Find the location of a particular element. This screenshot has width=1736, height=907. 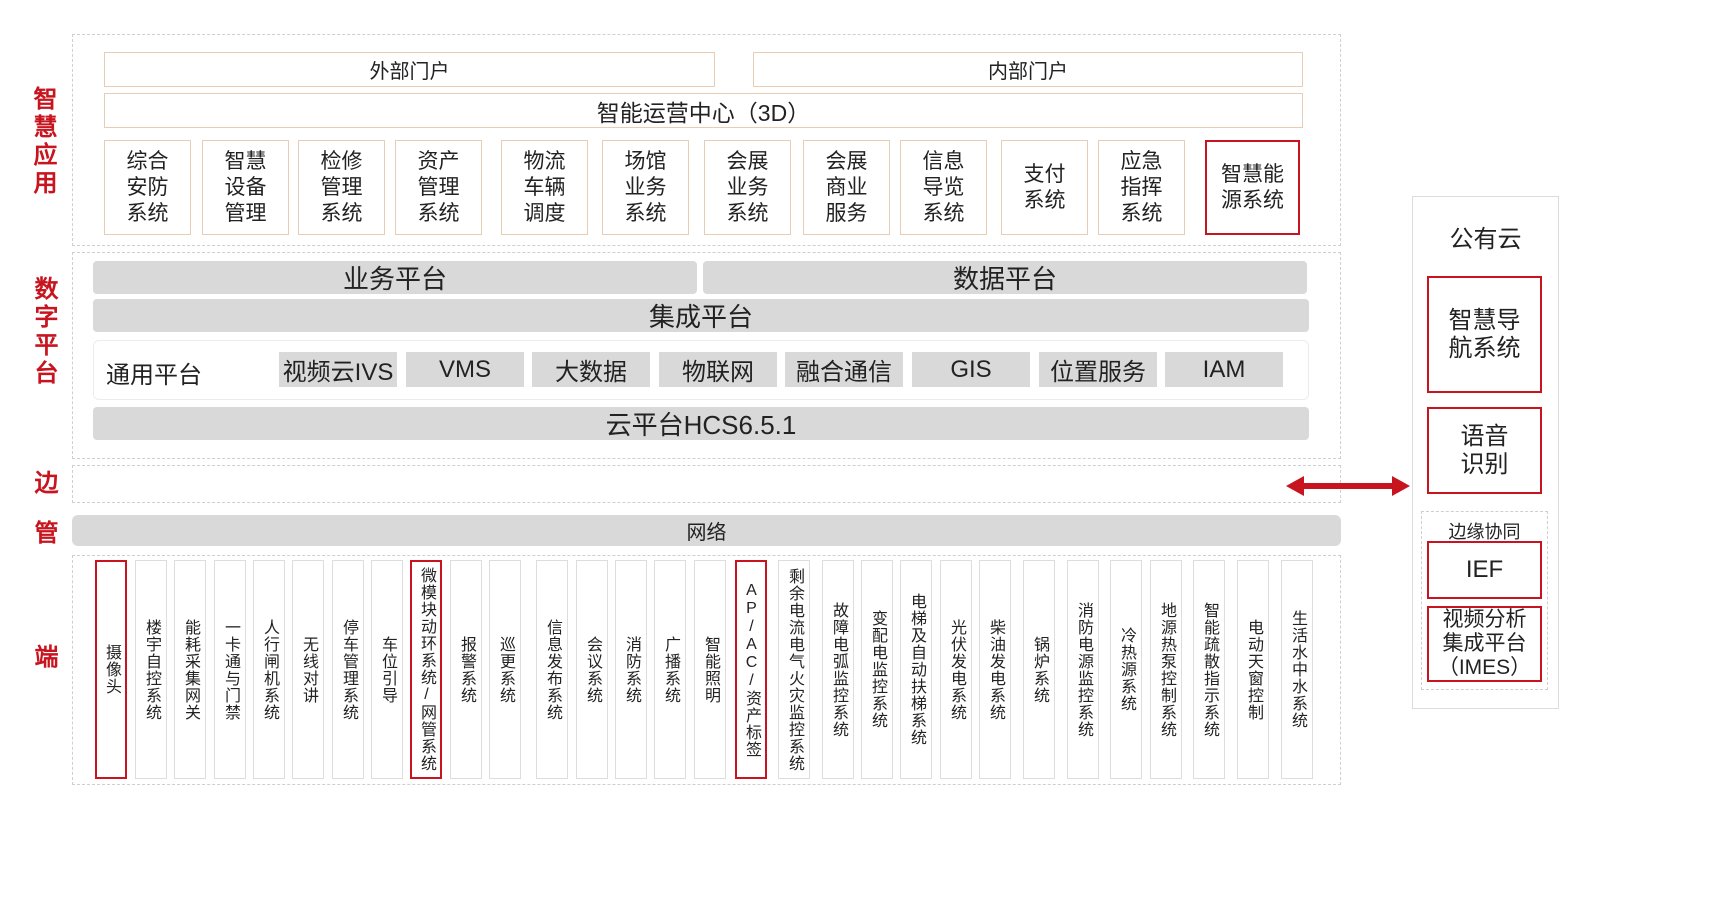

app-box: 智慧能源系统 is located at coordinates (1252, 187).